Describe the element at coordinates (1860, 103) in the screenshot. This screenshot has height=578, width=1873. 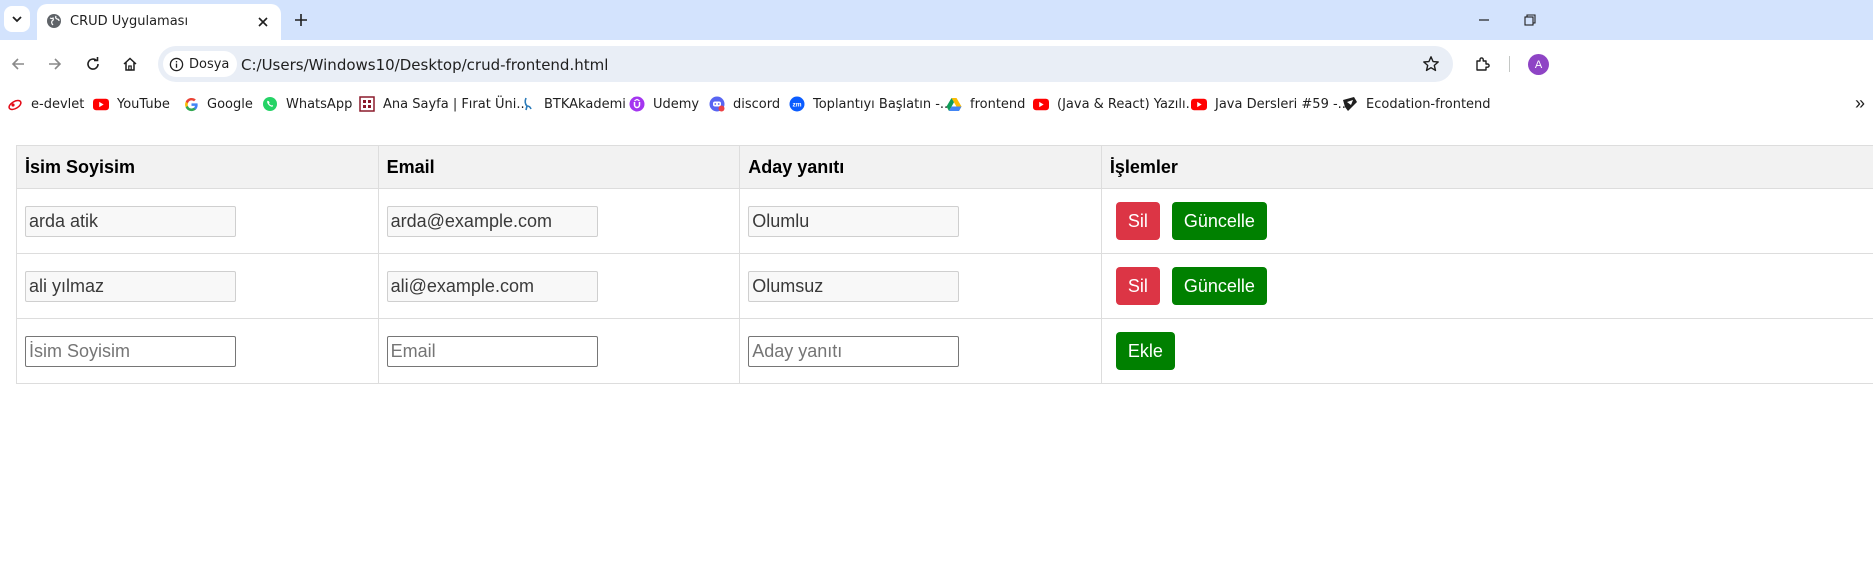
I see `more-bookmarks-button: »` at that location.